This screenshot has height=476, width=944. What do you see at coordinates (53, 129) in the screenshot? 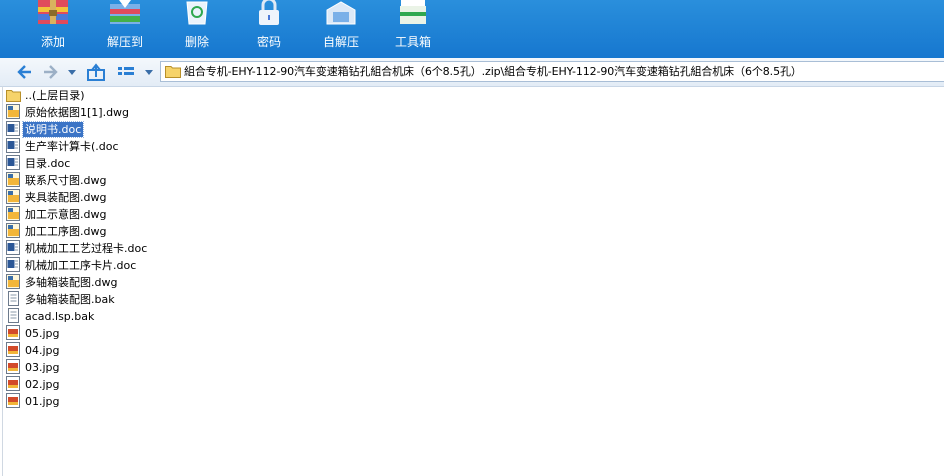
I see `file-name: 说明书.doc` at bounding box center [53, 129].